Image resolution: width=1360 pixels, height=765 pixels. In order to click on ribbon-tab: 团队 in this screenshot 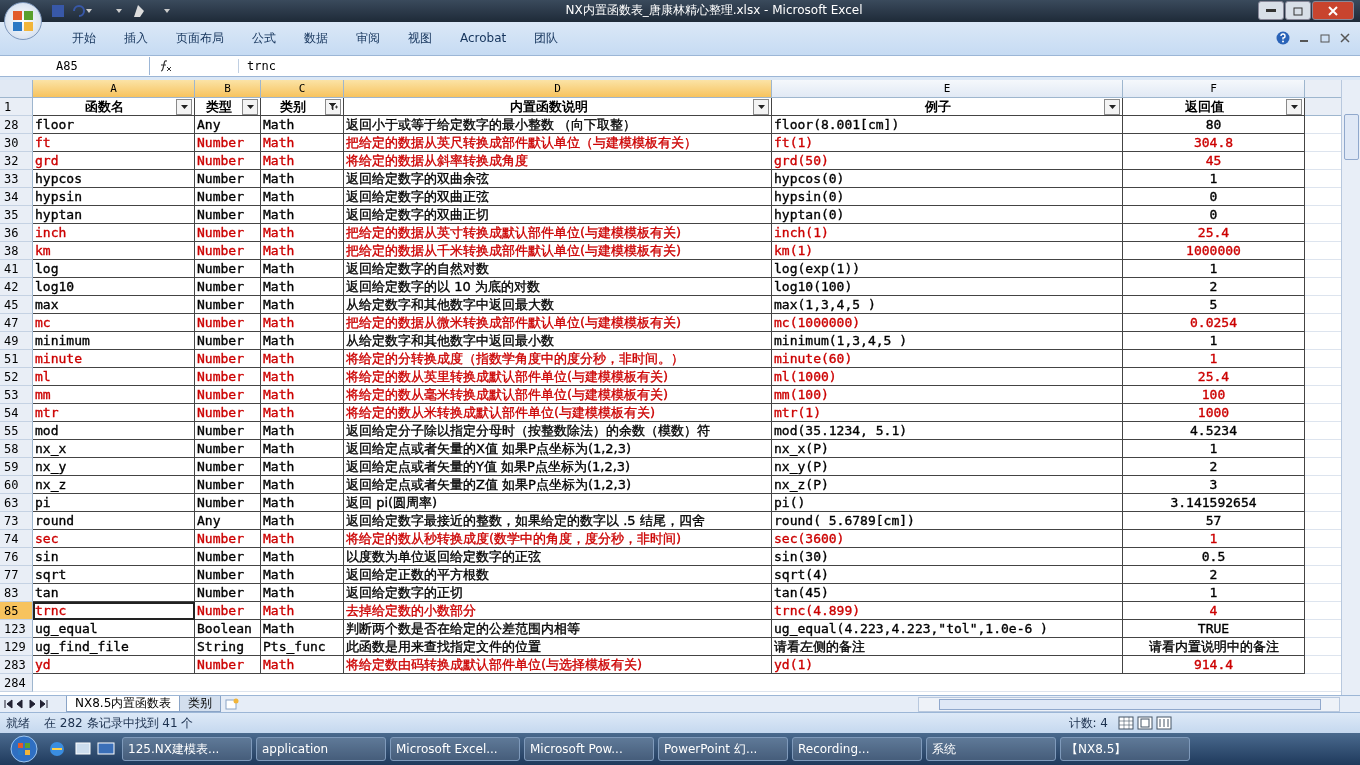, I will do `click(546, 38)`.